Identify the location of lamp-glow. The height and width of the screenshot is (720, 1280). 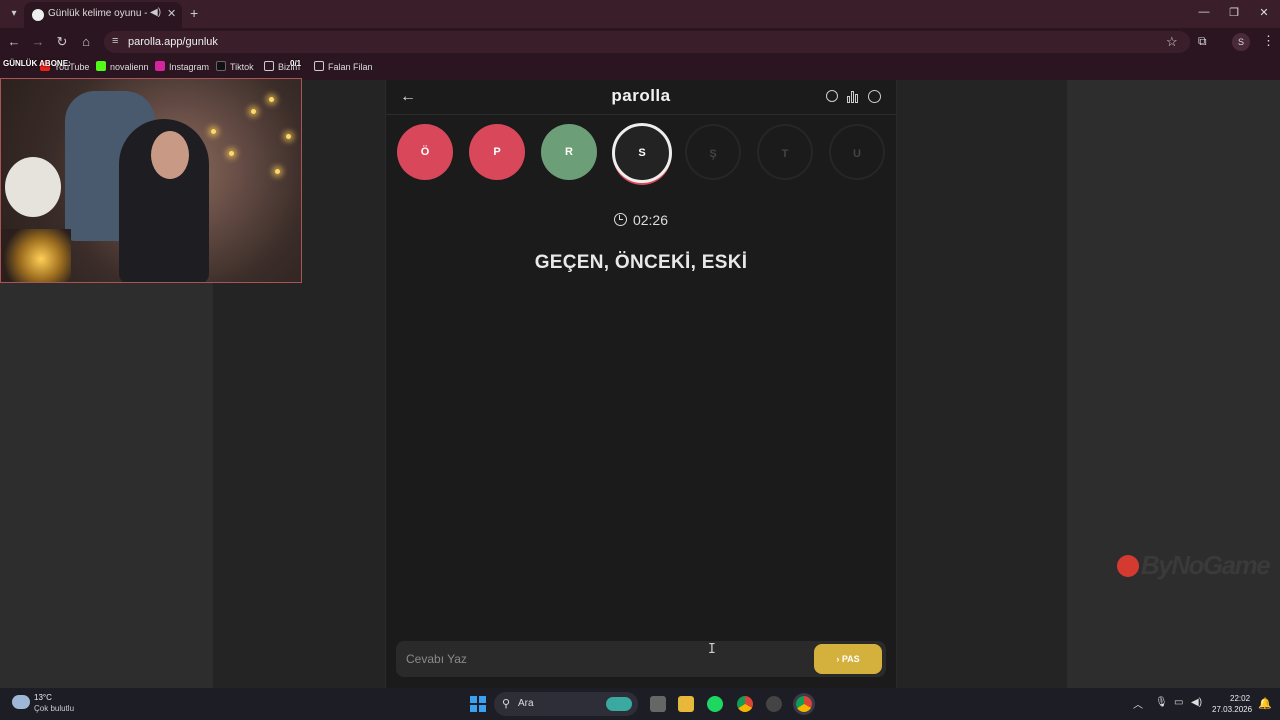
(36, 255).